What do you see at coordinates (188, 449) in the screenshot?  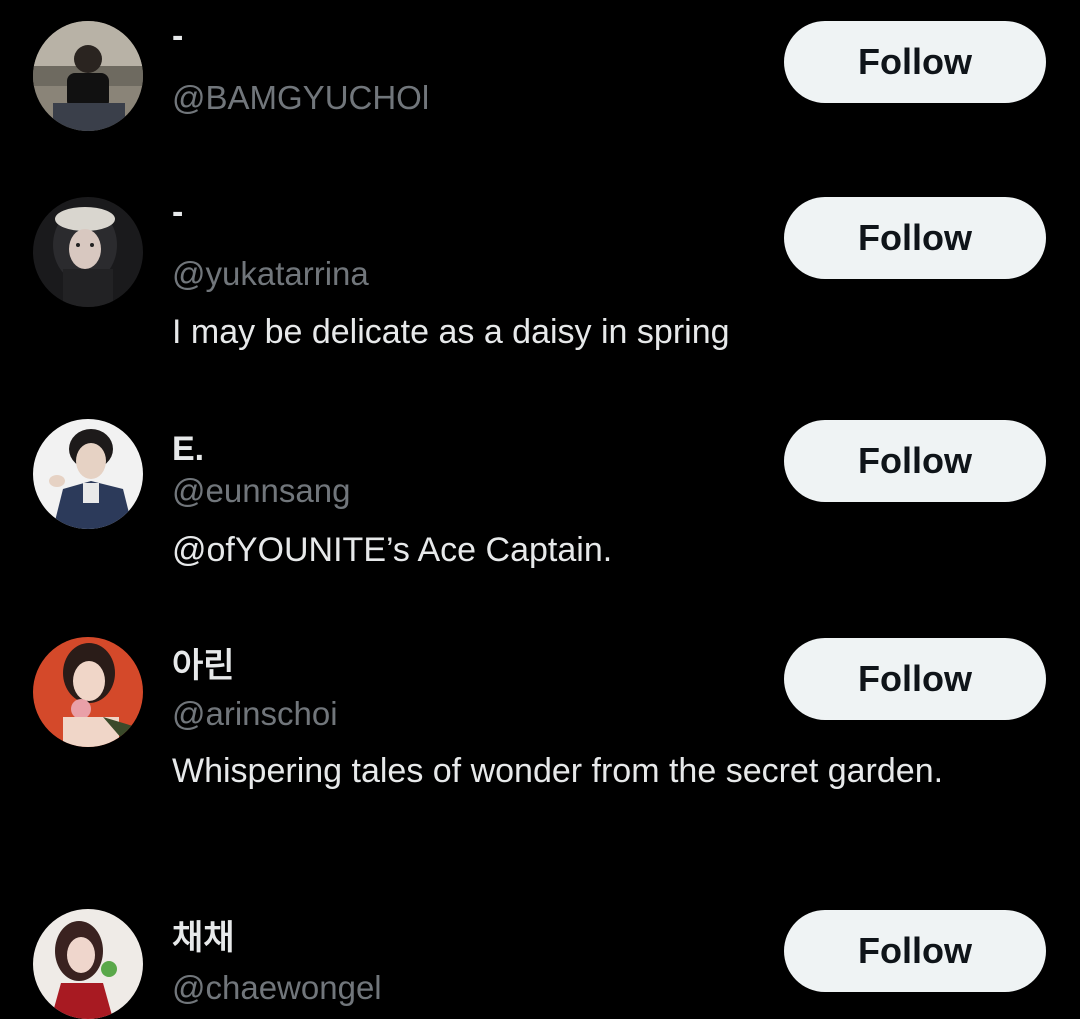 I see `display-name: E.` at bounding box center [188, 449].